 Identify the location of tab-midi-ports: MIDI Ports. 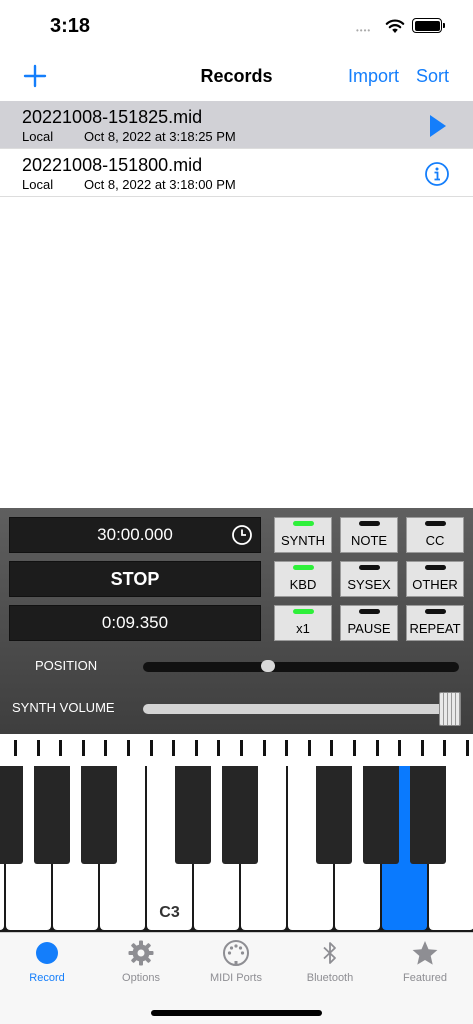
(236, 963).